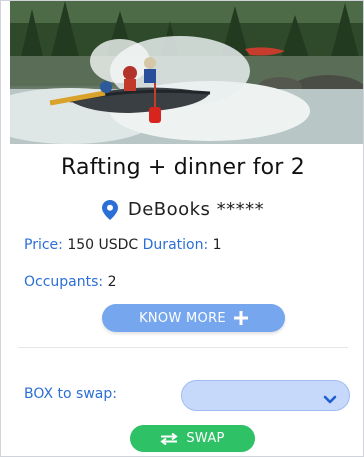  What do you see at coordinates (175, 245) in the screenshot?
I see `duration-label: Duration:` at bounding box center [175, 245].